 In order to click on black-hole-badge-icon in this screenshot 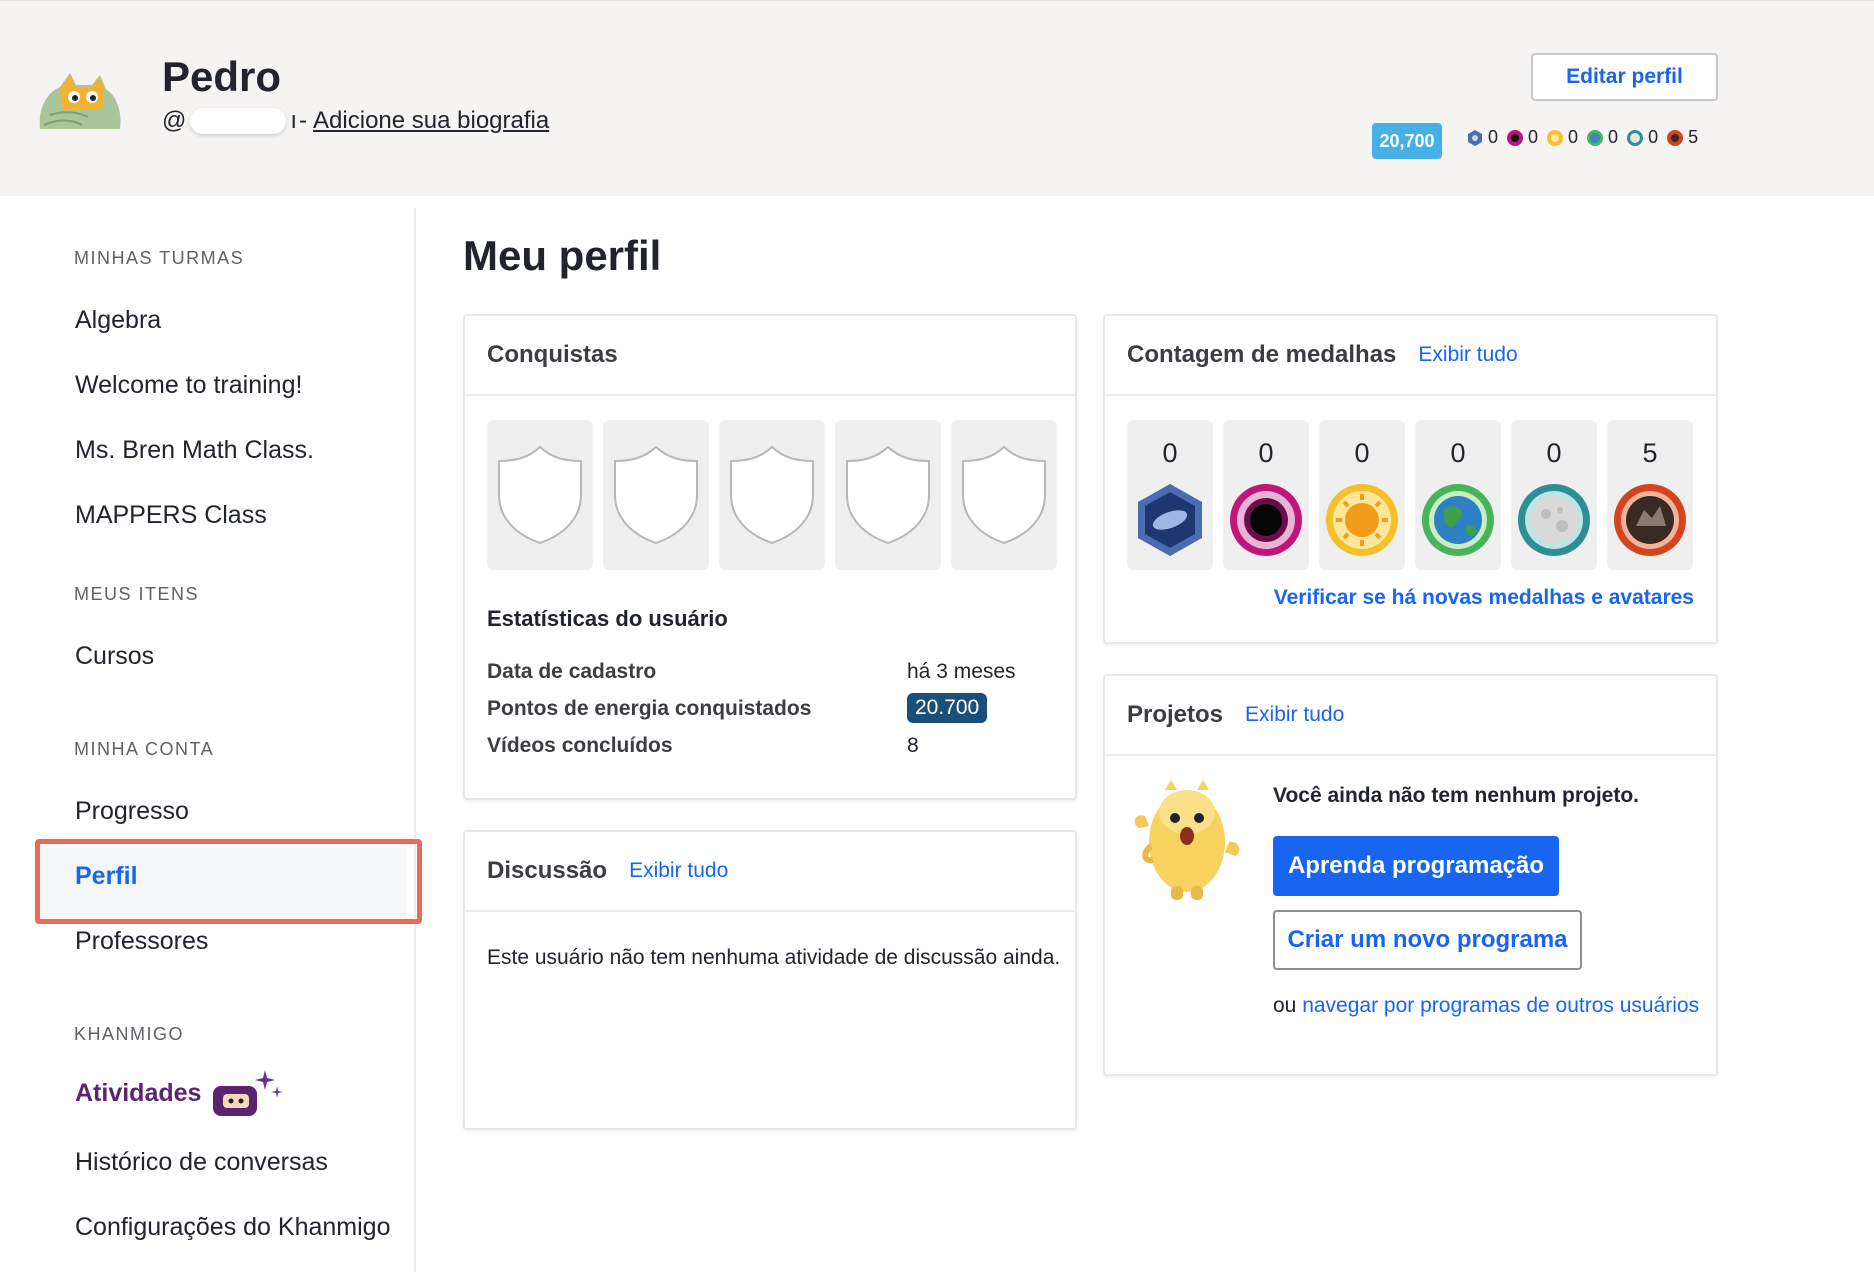, I will do `click(1515, 137)`.